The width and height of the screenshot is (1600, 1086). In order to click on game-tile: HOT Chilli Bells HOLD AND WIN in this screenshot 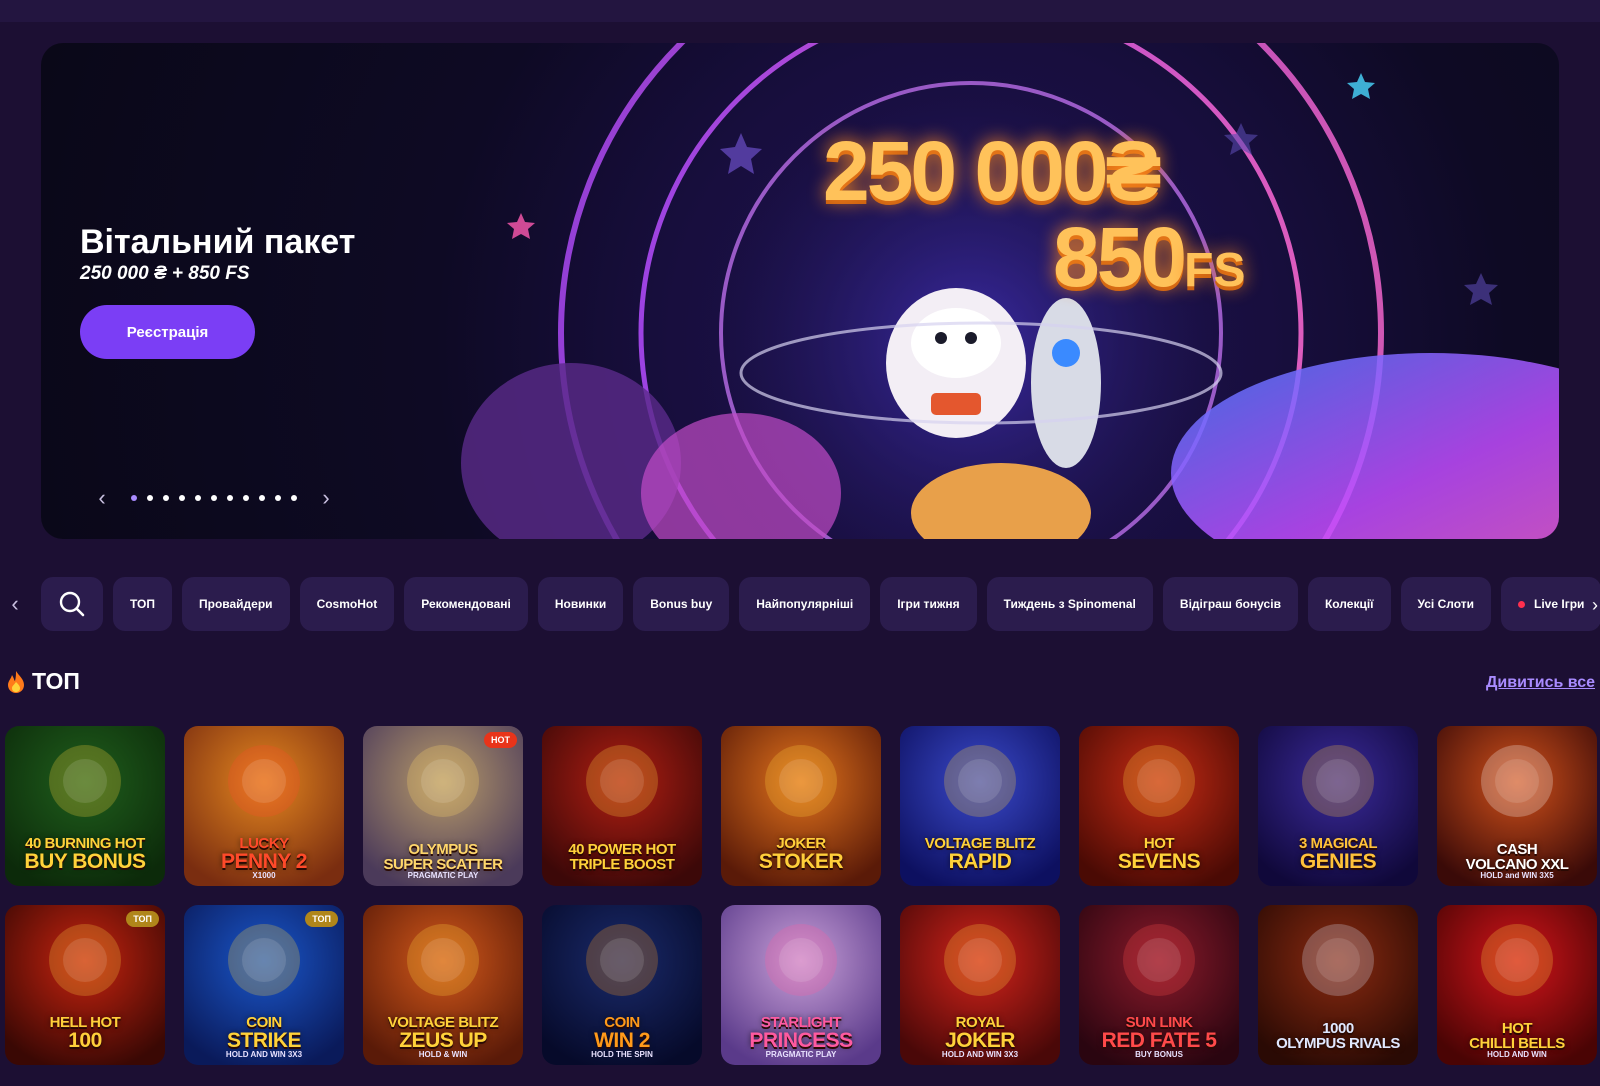, I will do `click(1517, 985)`.